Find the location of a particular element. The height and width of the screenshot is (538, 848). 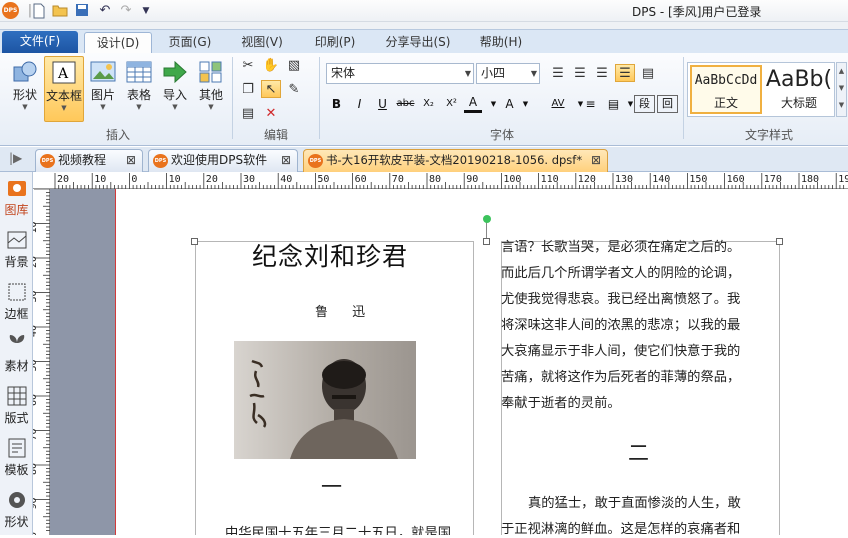

panel-background: 背景 is located at coordinates (16, 252).